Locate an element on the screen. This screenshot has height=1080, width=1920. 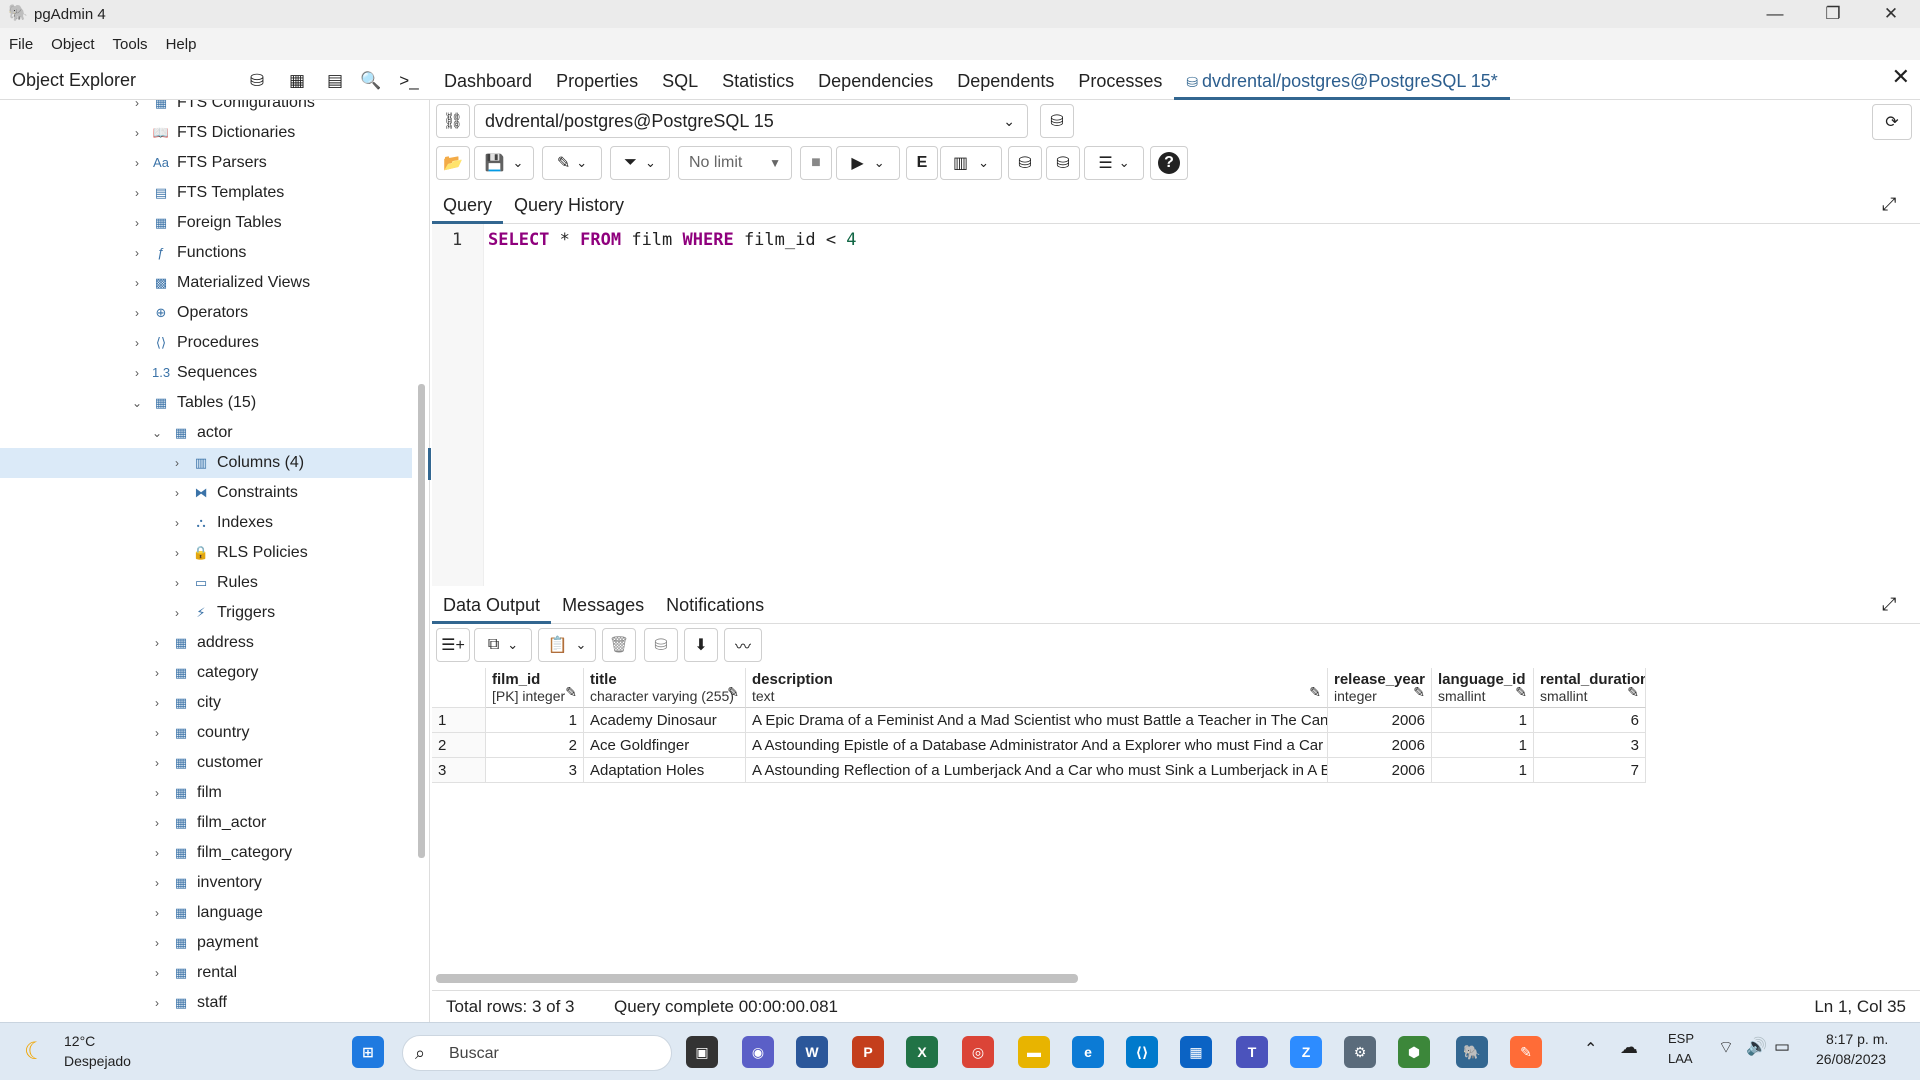
tab-processes: Processes is located at coordinates (1120, 81).